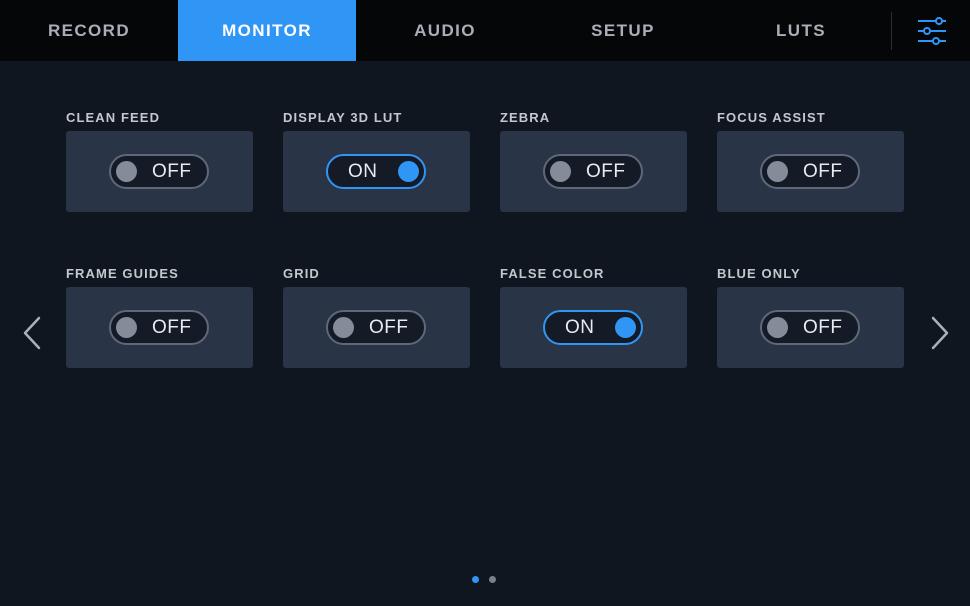 This screenshot has height=606, width=970. Describe the element at coordinates (487, 580) in the screenshot. I see `page-indicator` at that location.